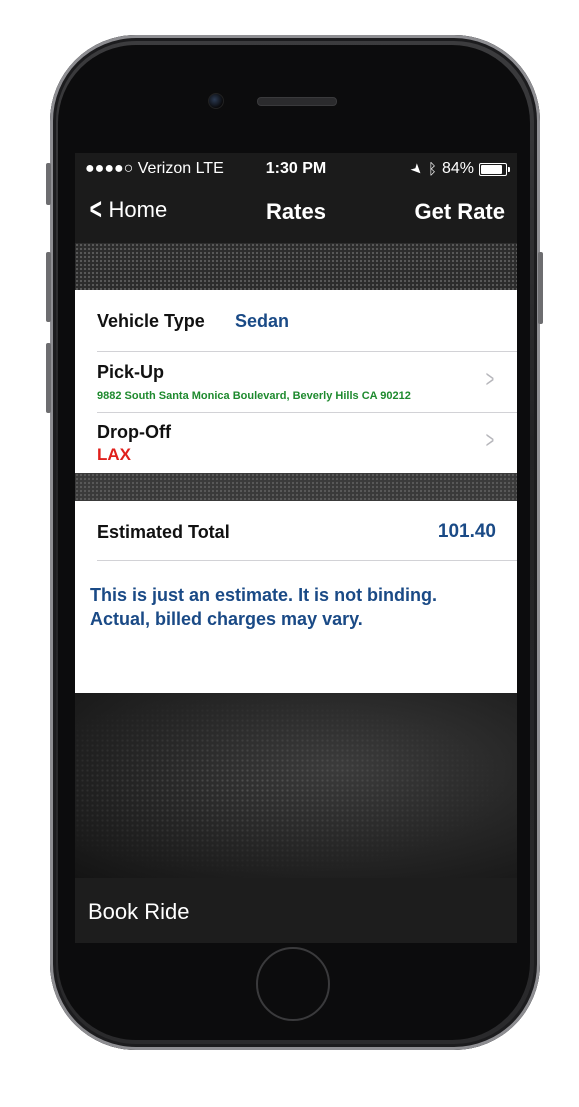 This screenshot has width=579, height=1107. Describe the element at coordinates (262, 321) in the screenshot. I see `vehicle-type-value: Sedan` at that location.